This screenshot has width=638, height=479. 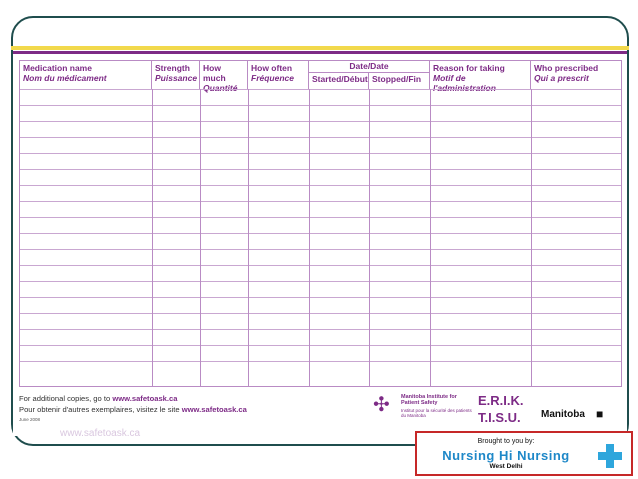 What do you see at coordinates (506, 466) in the screenshot?
I see `ad-subtitle: West Delhi` at bounding box center [506, 466].